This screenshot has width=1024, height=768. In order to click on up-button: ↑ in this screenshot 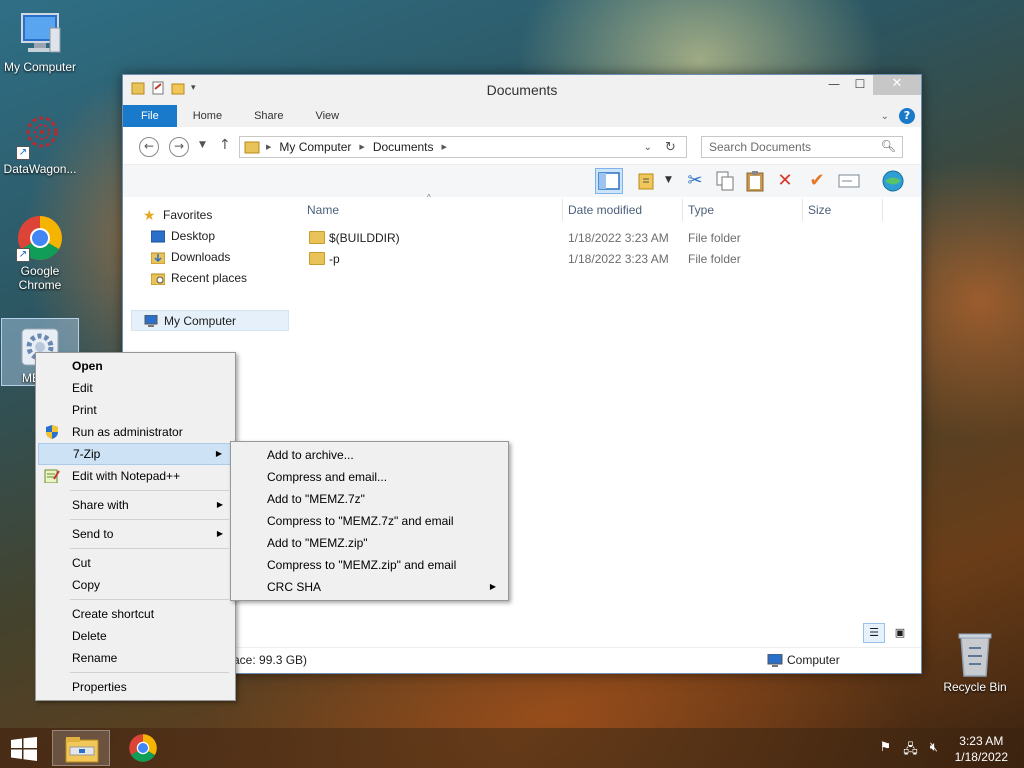, I will do `click(225, 145)`.